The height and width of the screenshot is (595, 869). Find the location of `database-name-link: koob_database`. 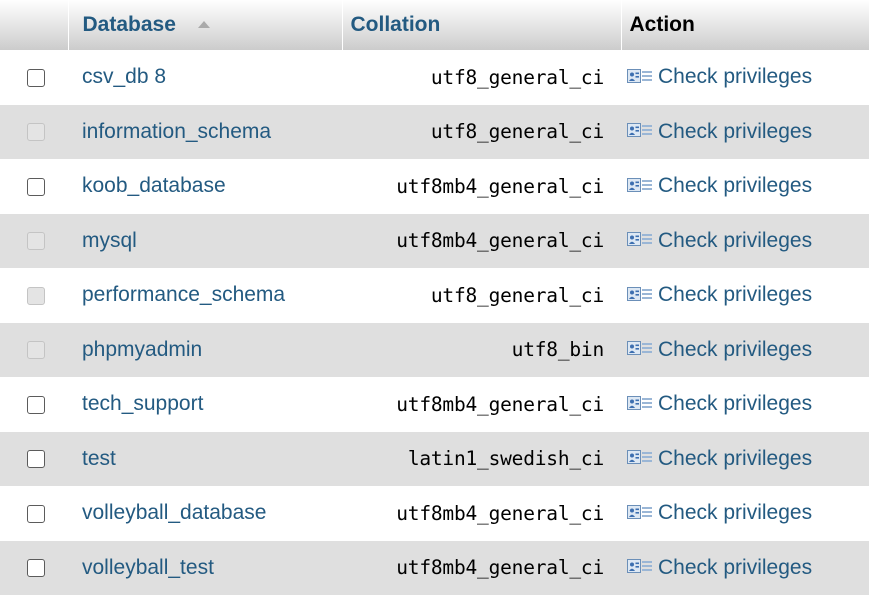

database-name-link: koob_database is located at coordinates (154, 185).